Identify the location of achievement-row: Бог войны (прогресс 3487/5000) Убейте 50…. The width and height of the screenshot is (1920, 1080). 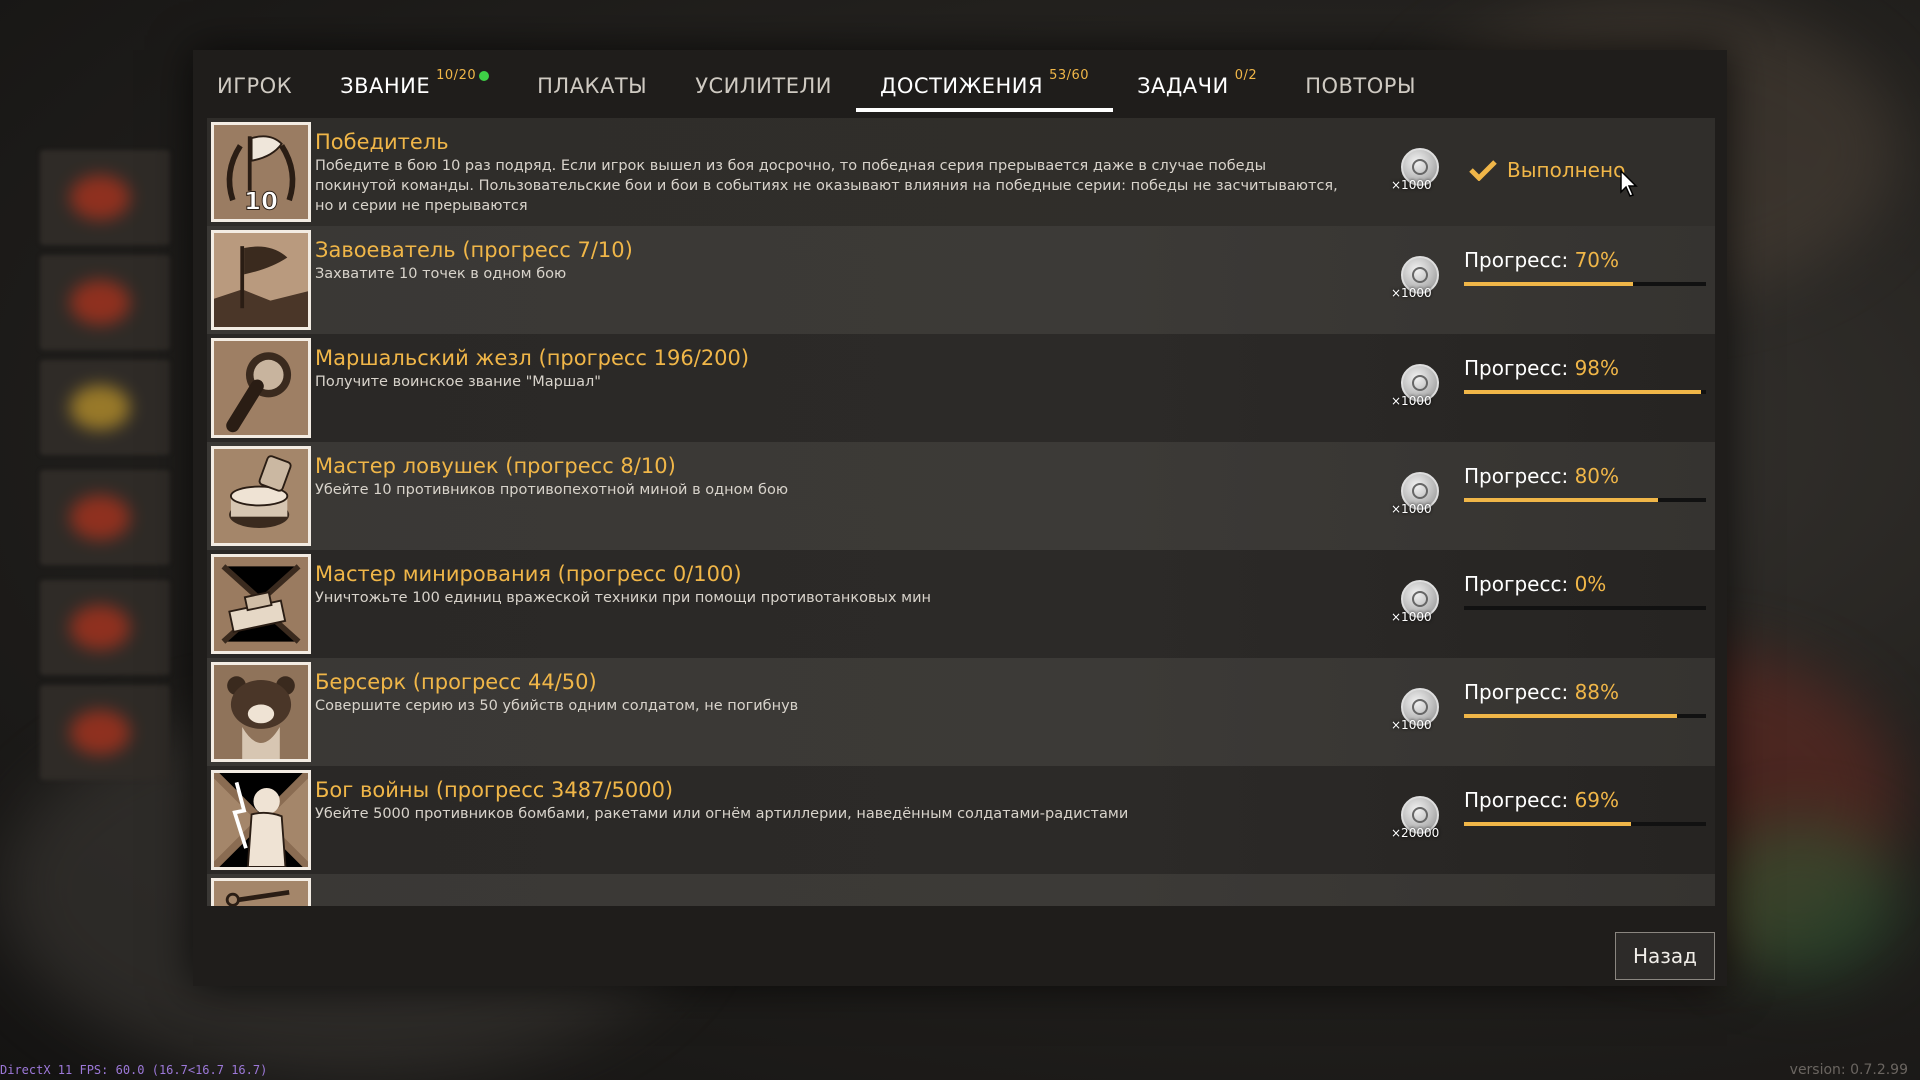
(961, 820).